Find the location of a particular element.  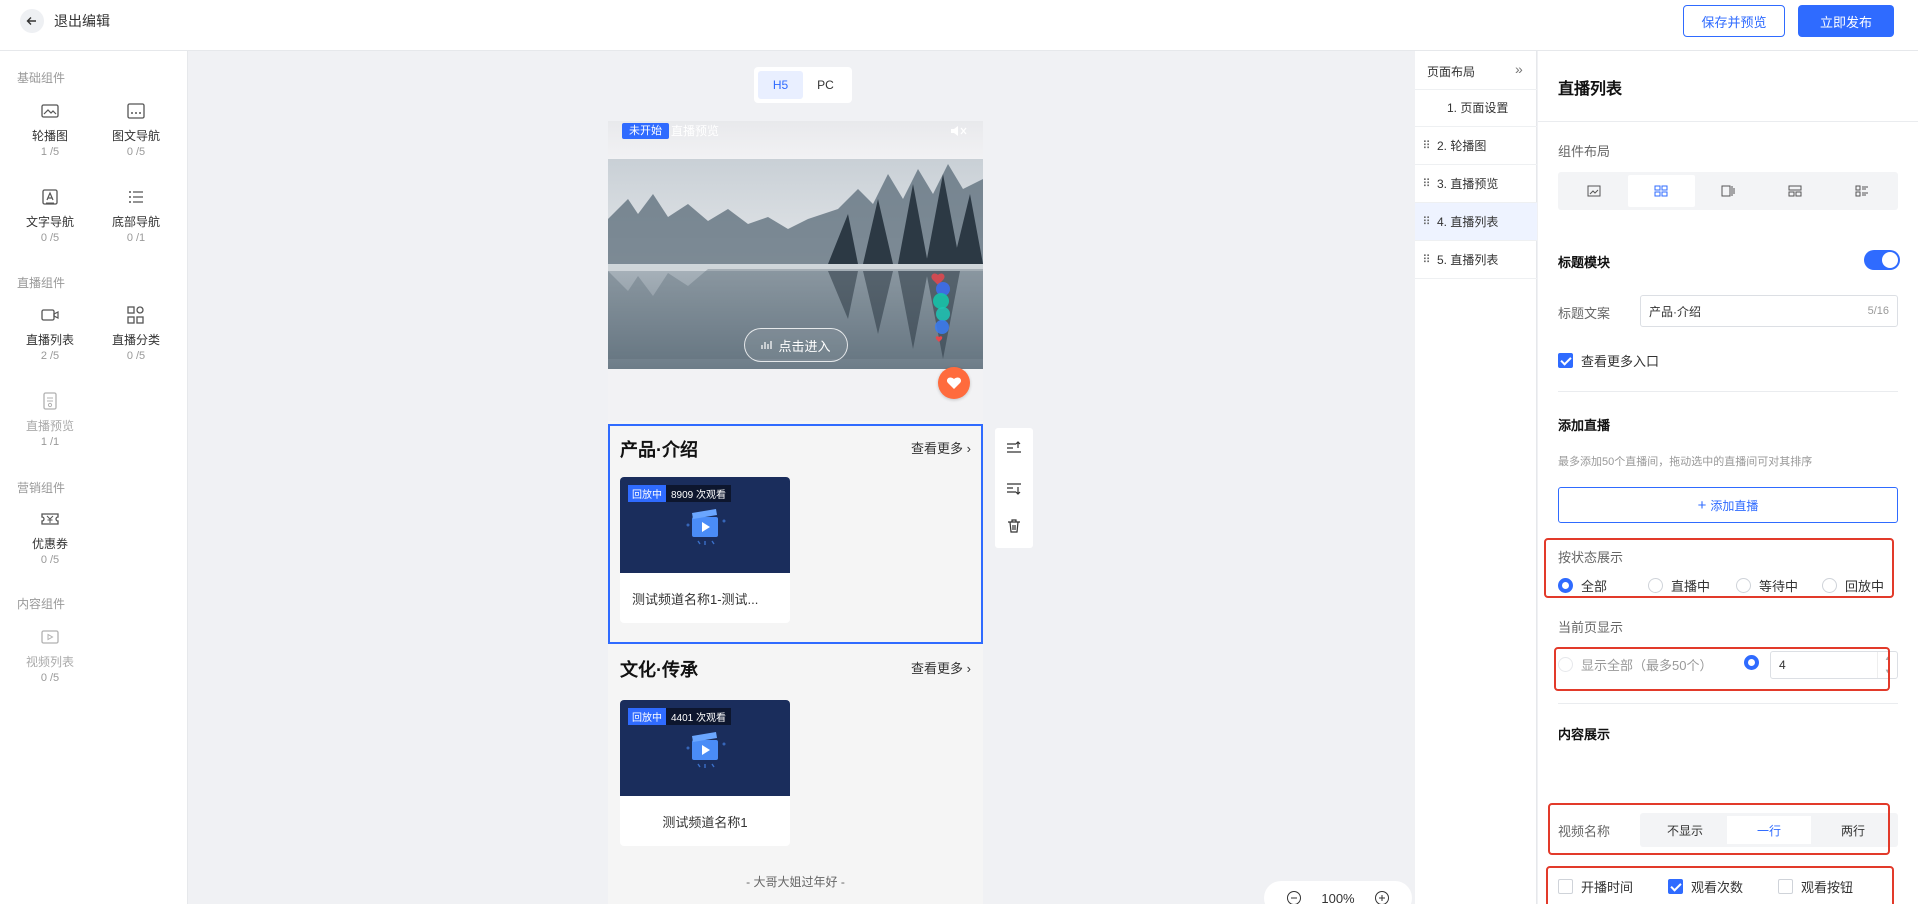

component-bottom-nav: 底部导航 0 /1 is located at coordinates (136, 215).